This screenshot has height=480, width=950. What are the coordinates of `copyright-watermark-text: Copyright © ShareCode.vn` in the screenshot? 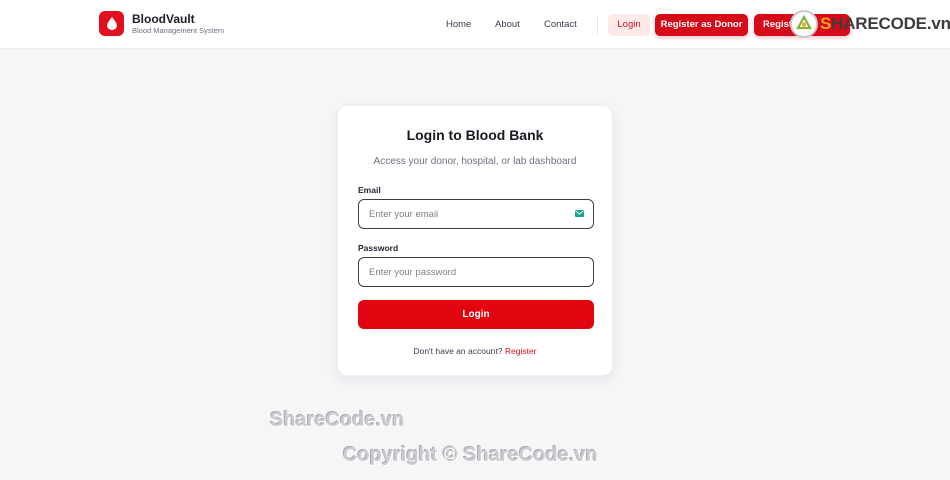 It's located at (470, 455).